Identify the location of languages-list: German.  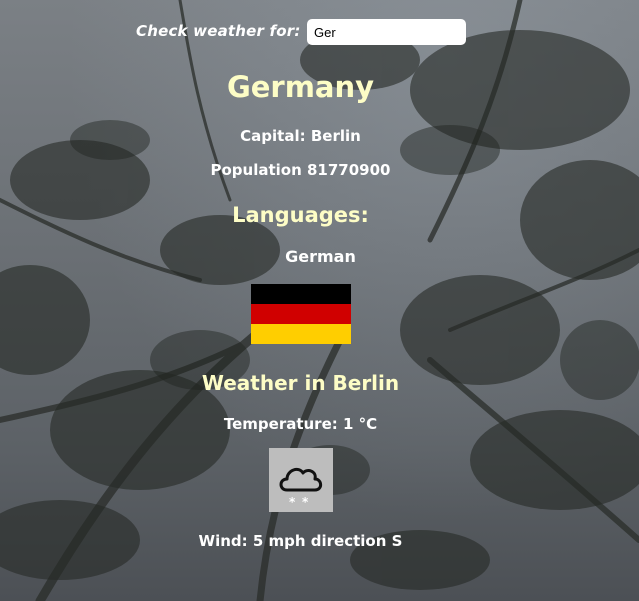
(319, 257).